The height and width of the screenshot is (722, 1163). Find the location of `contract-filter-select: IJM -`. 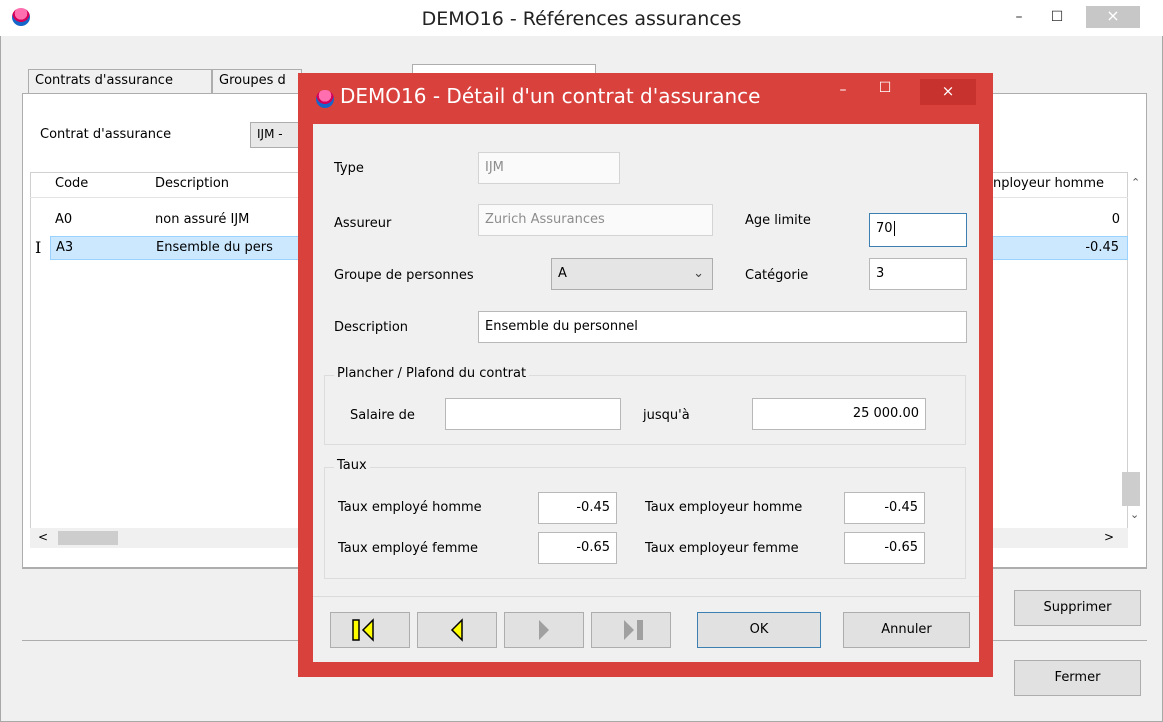

contract-filter-select: IJM - is located at coordinates (275, 135).